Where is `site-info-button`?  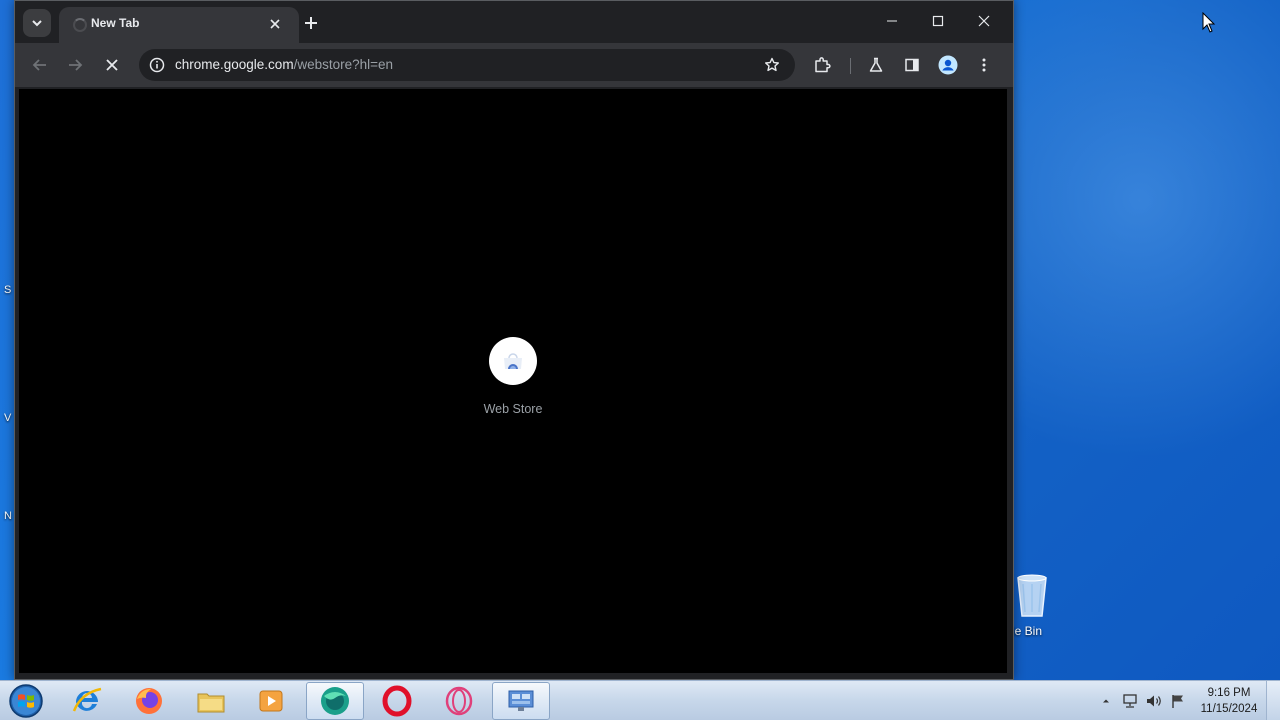
site-info-button is located at coordinates (157, 65).